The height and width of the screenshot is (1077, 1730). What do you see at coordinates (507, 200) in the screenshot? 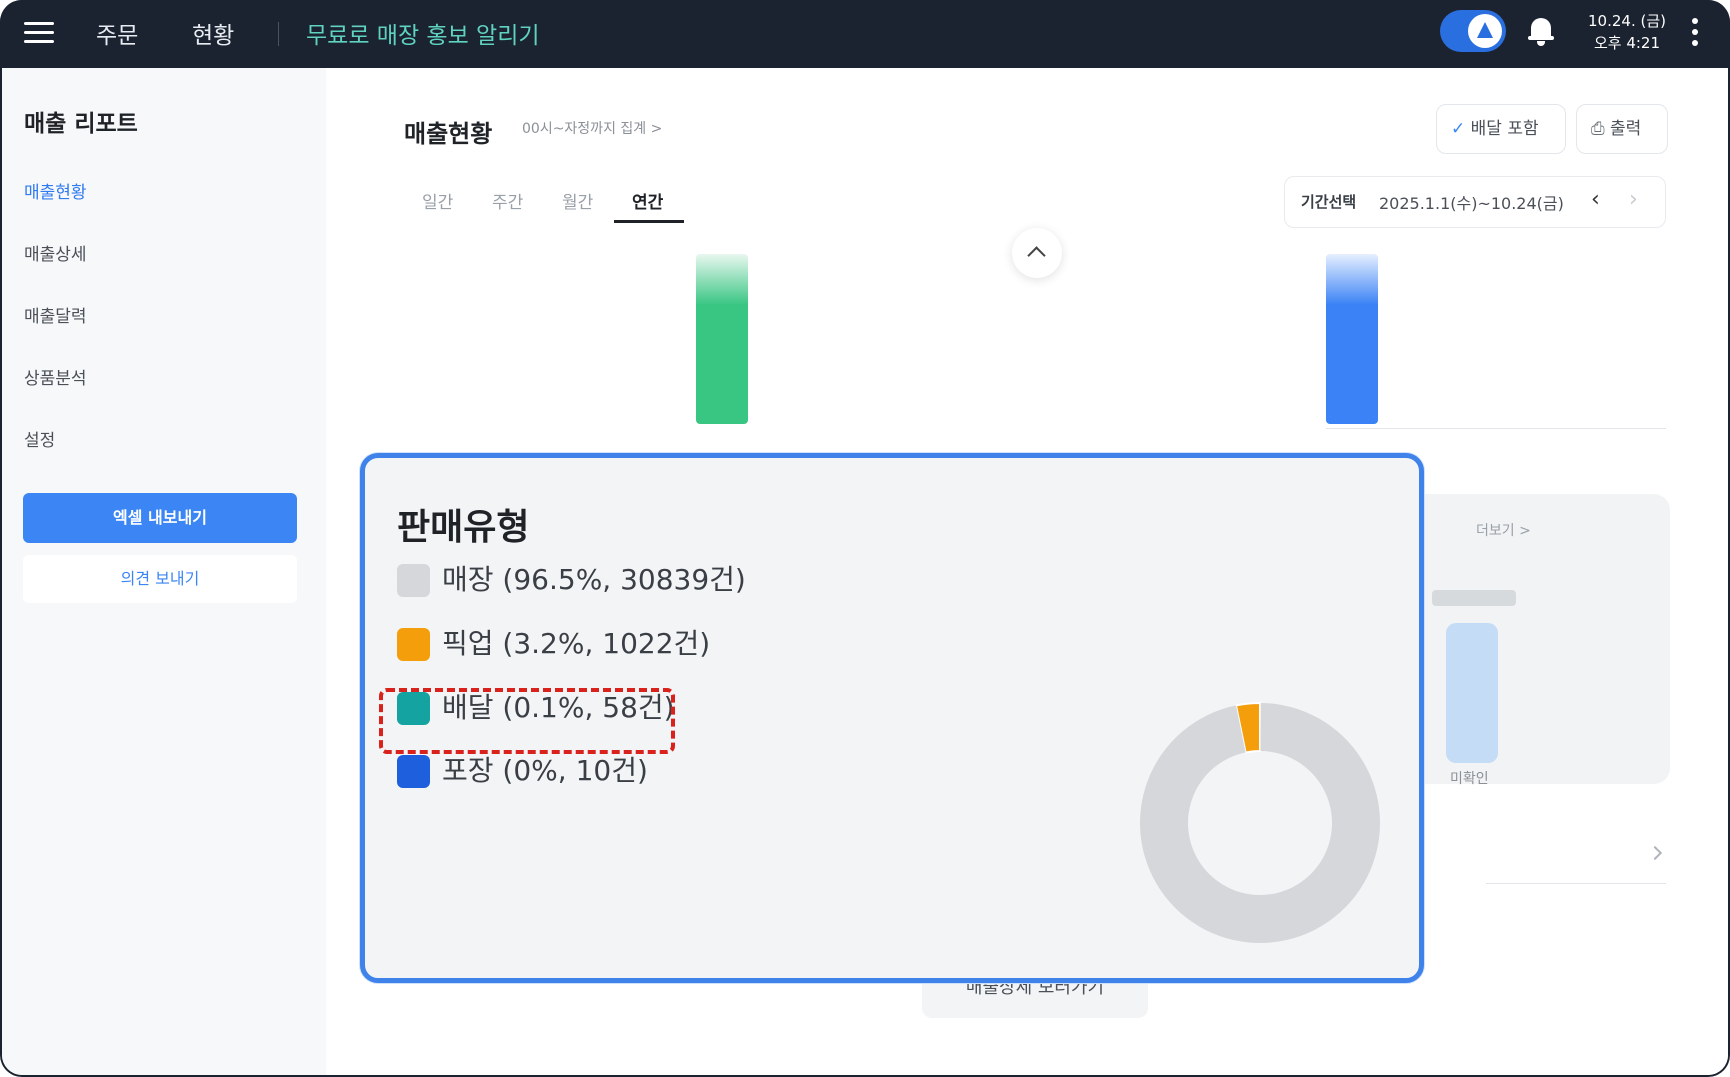
I see `tab-weekly: 주간` at bounding box center [507, 200].